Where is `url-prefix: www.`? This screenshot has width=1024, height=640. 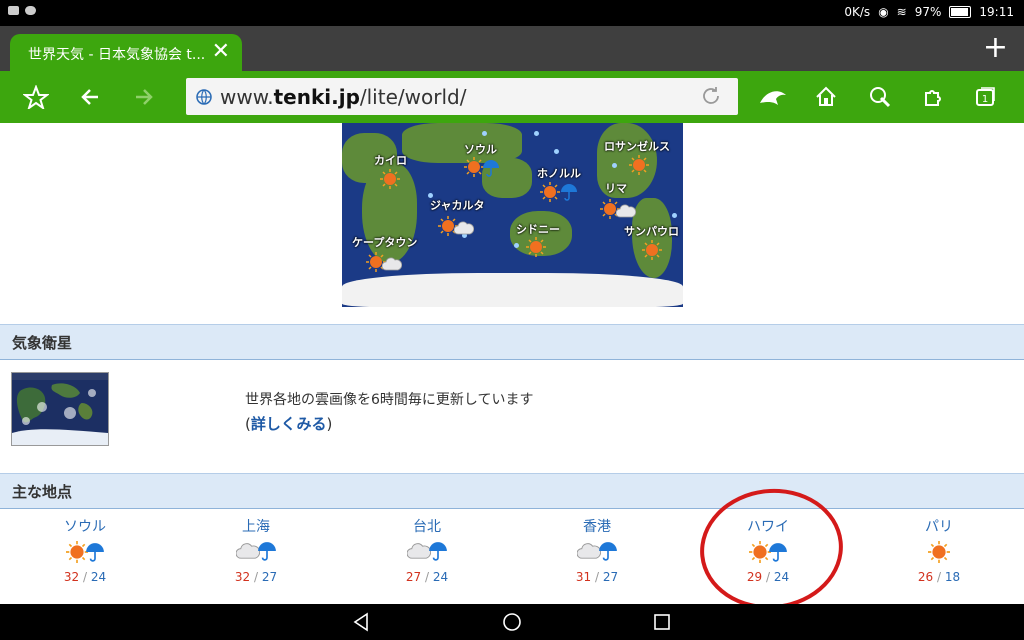
url-prefix: www. is located at coordinates (247, 97).